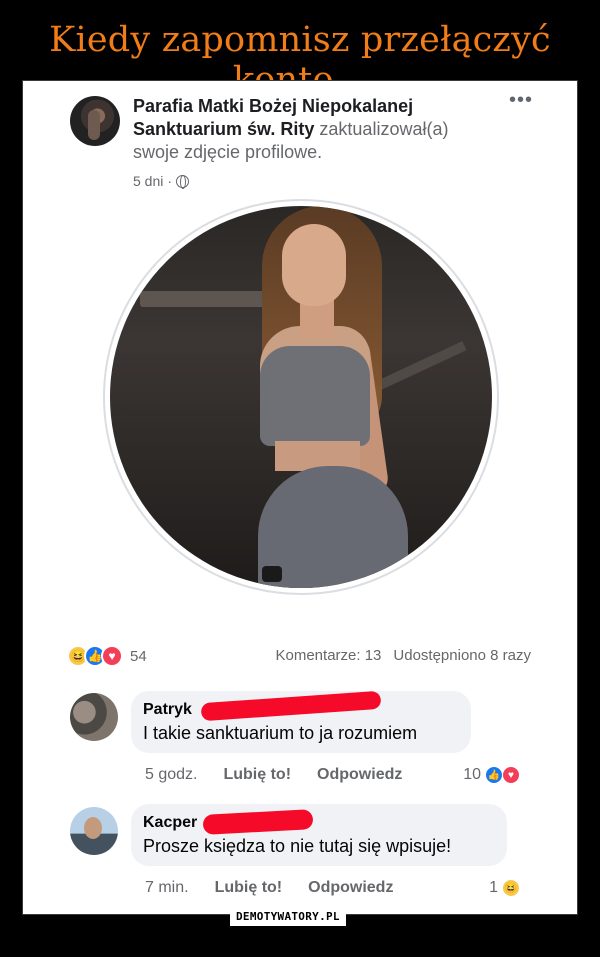 The width and height of the screenshot is (600, 957). Describe the element at coordinates (171, 775) in the screenshot. I see `comment-time: 5 godz.` at that location.